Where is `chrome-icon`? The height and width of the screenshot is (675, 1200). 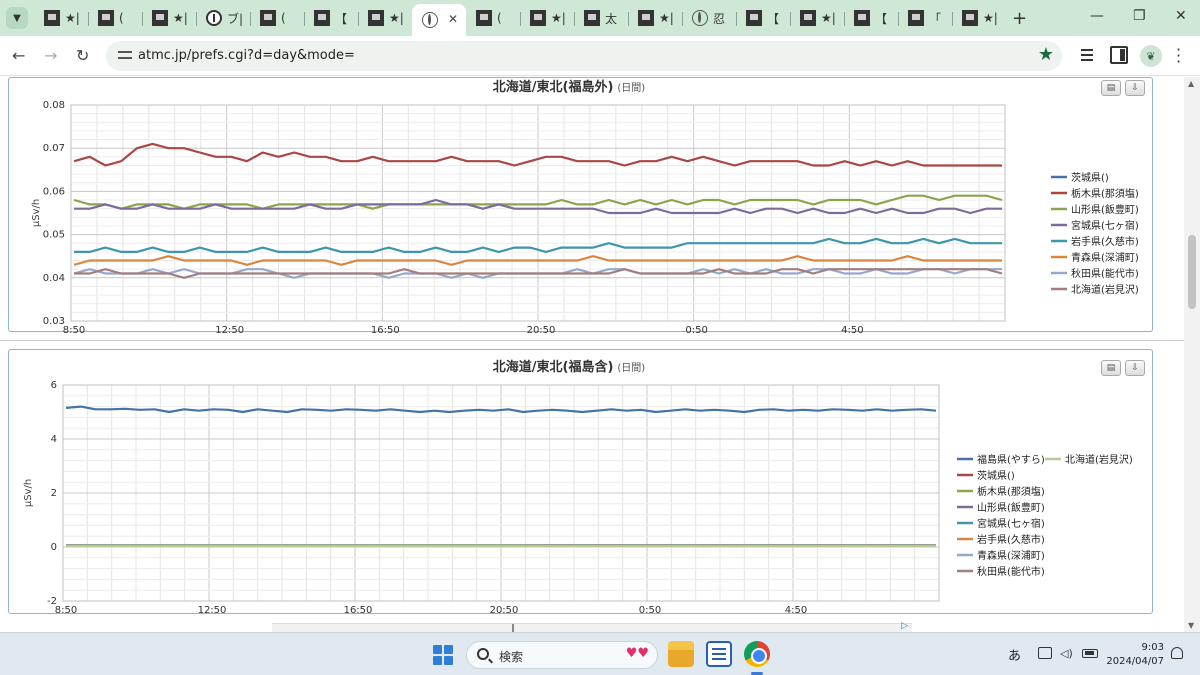
chrome-icon is located at coordinates (757, 654).